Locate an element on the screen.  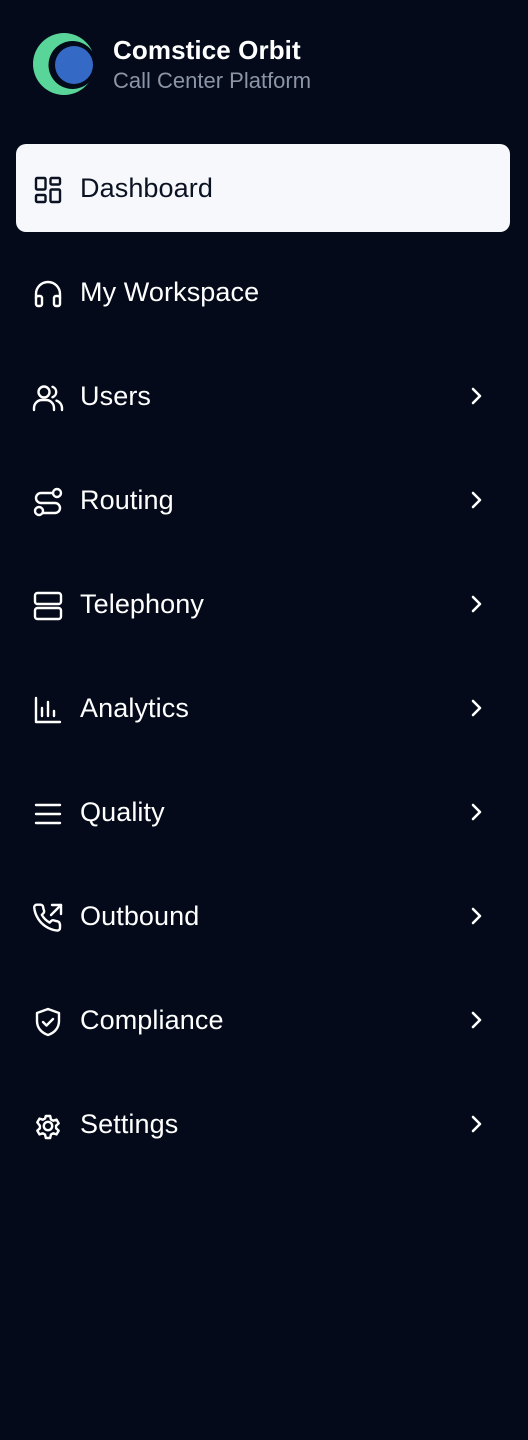
brand: Comstice Orbit Call Center Platform is located at coordinates (171, 64).